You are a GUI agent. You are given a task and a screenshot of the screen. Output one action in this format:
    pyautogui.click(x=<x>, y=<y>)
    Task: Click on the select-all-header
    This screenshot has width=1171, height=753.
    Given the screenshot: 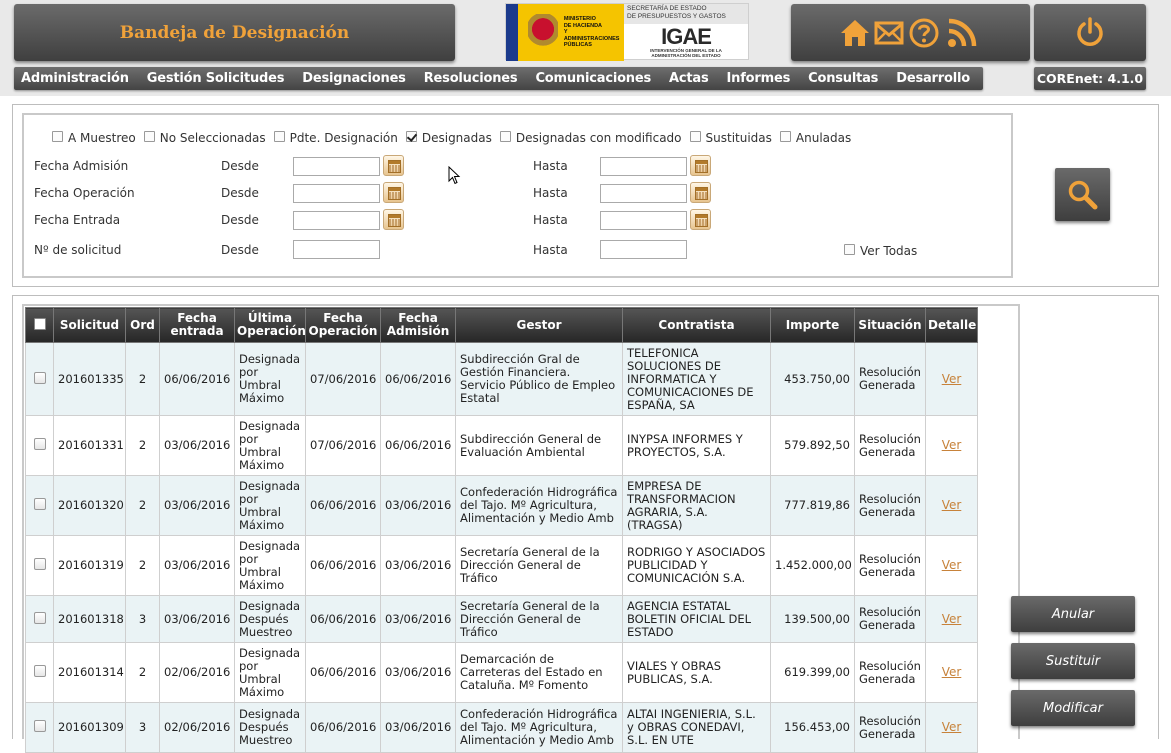 What is the action you would take?
    pyautogui.click(x=39, y=325)
    